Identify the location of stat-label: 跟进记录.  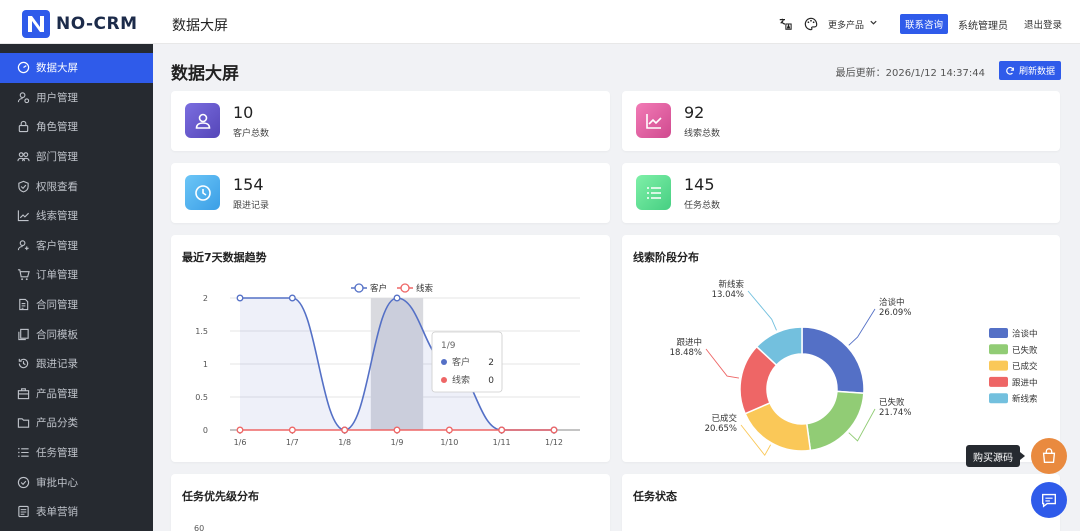
(251, 206).